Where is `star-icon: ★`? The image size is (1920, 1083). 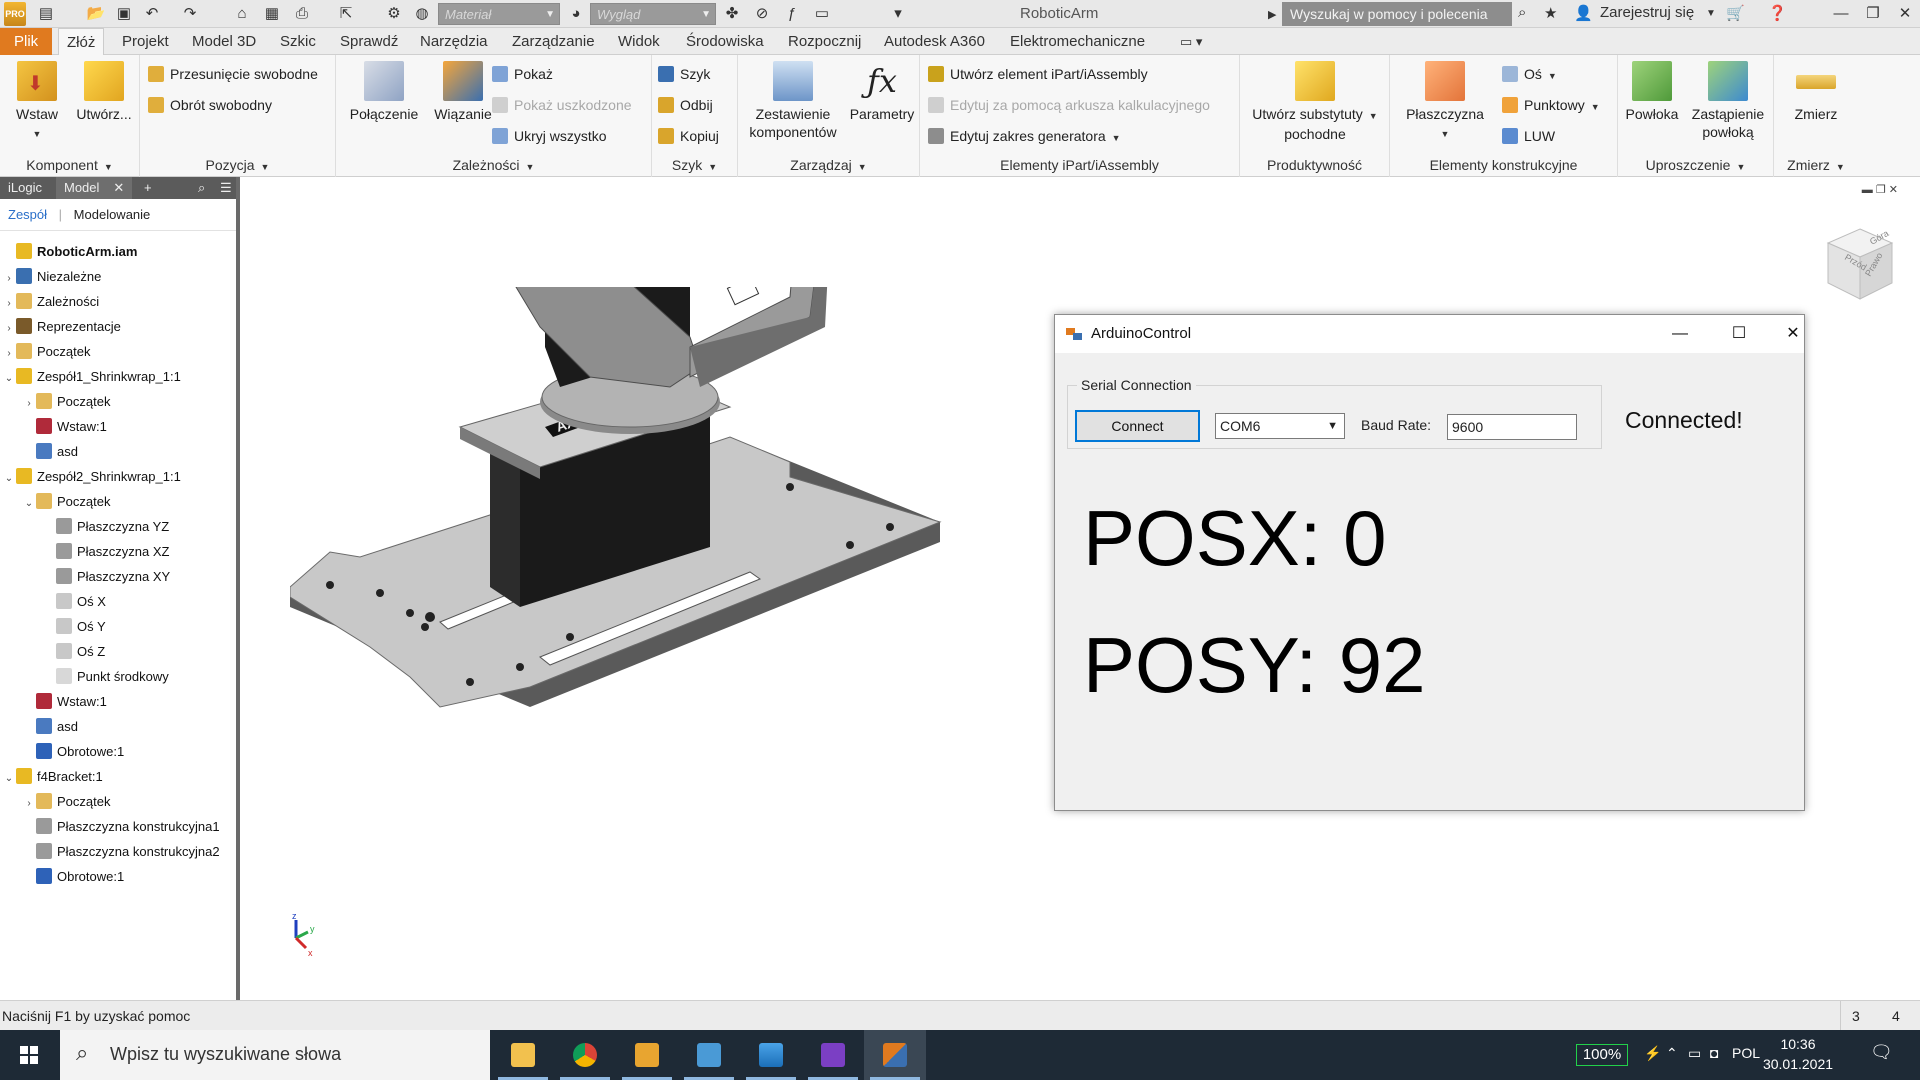
star-icon: ★ is located at coordinates (1550, 13).